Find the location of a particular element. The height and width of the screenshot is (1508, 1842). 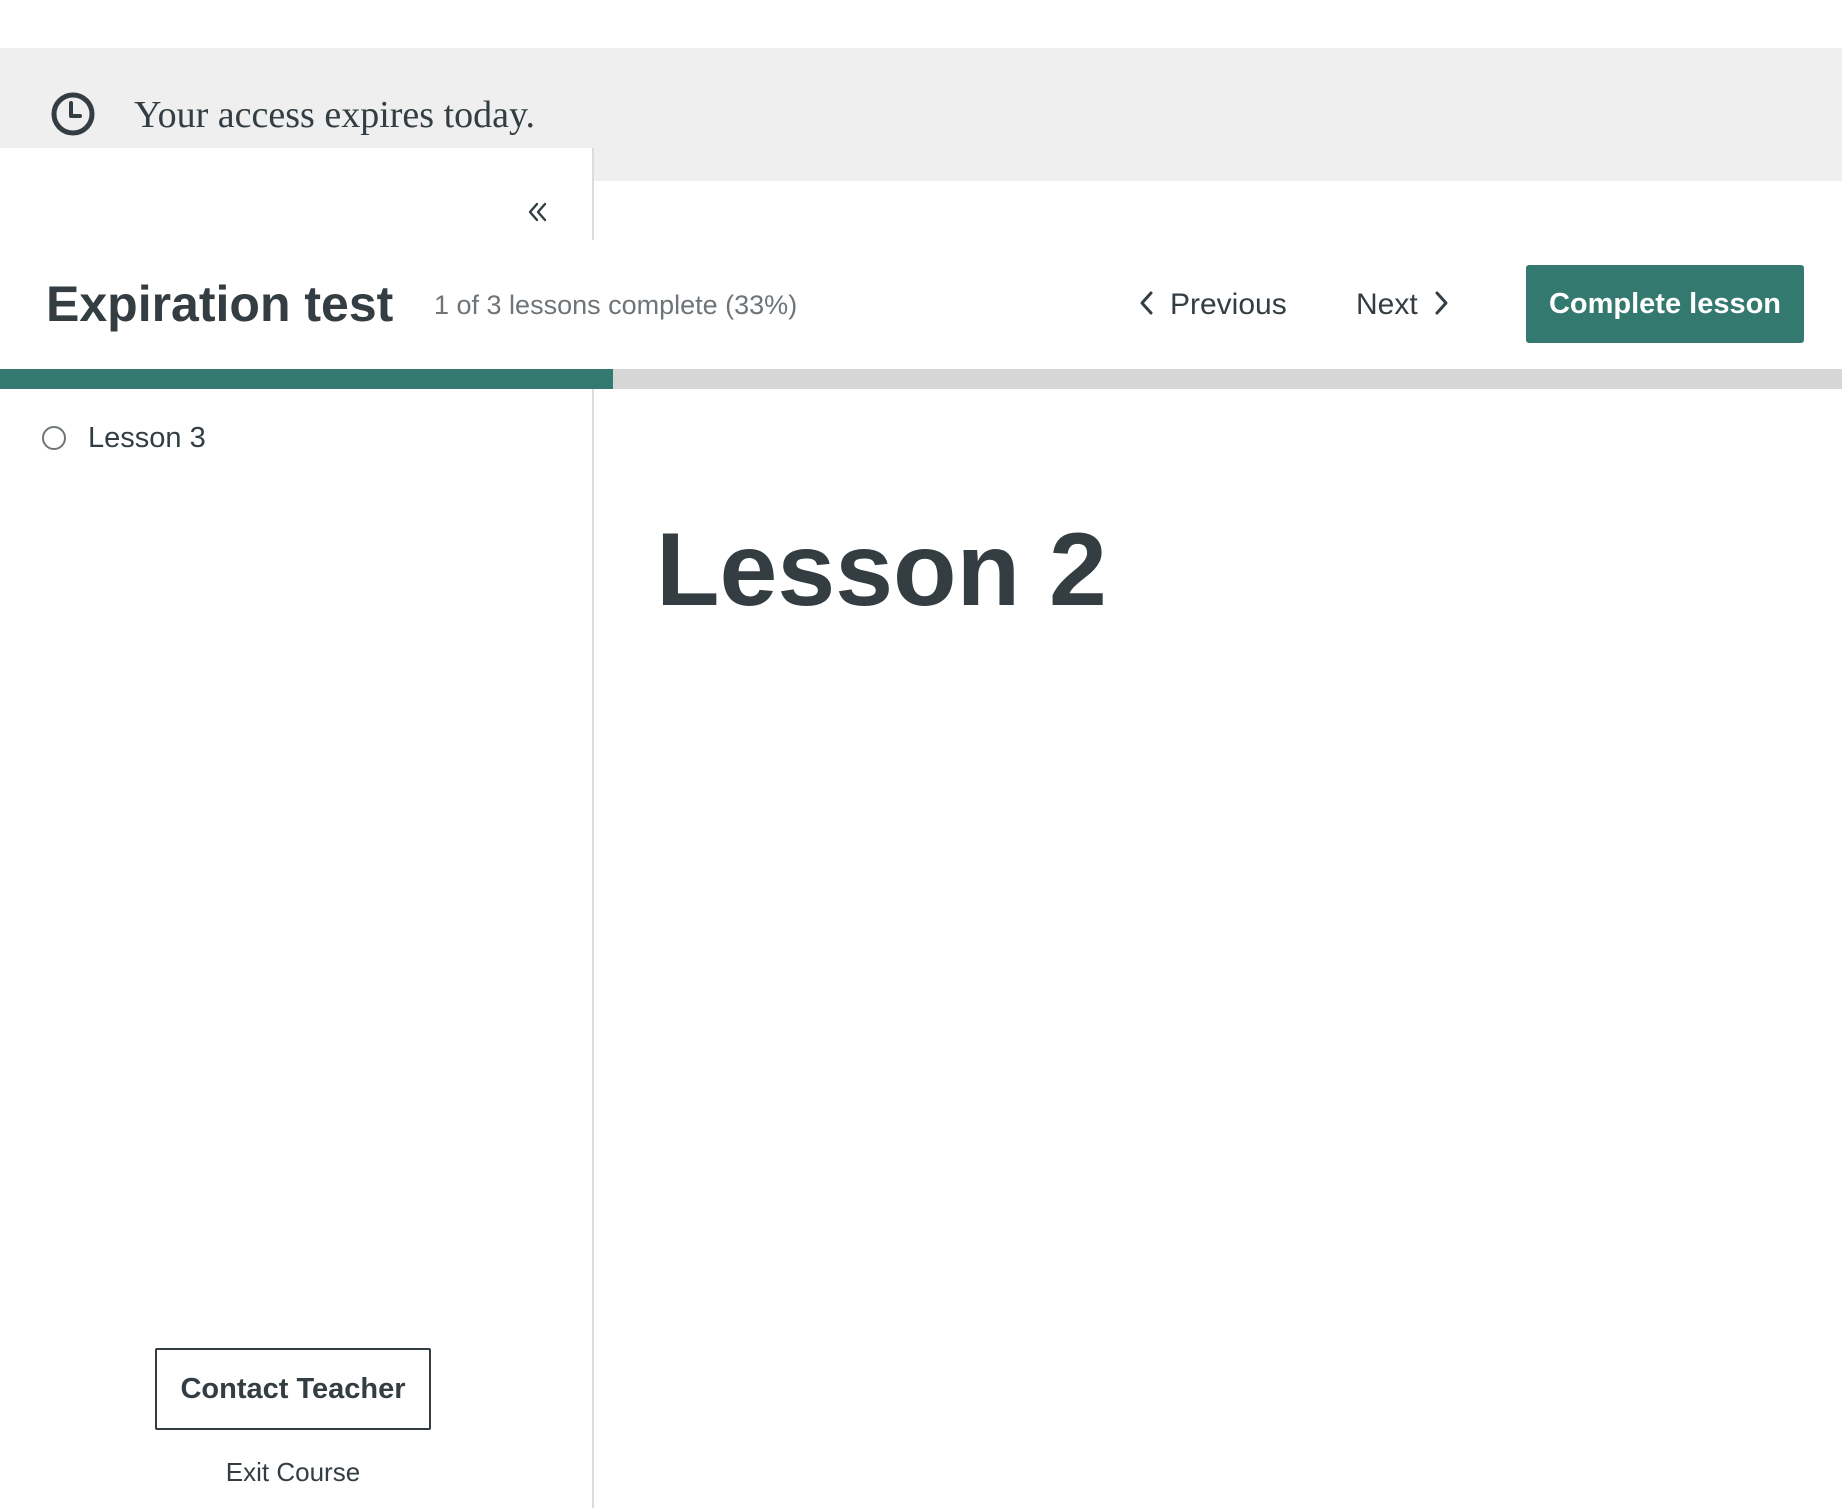

course-progress-text: 1 of 3 lessons complete (33%) is located at coordinates (616, 305).